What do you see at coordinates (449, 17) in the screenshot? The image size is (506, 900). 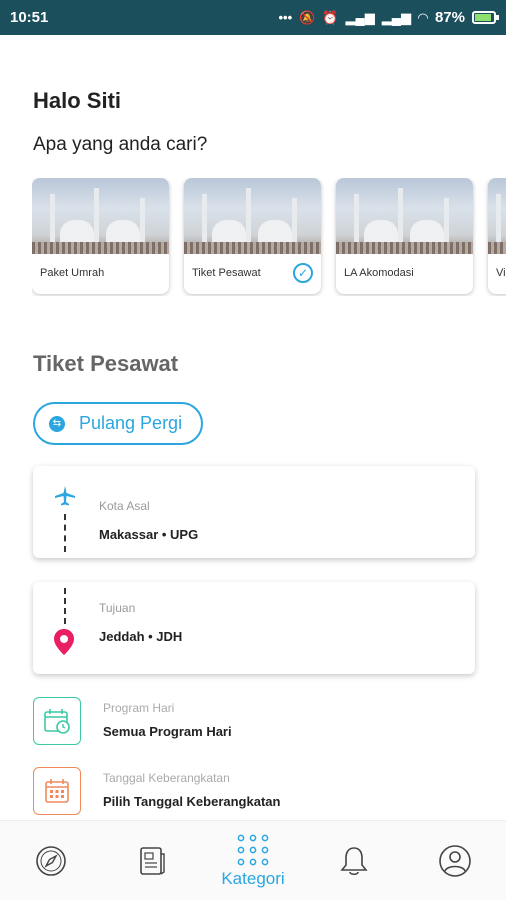 I see `battery-percent: 87%` at bounding box center [449, 17].